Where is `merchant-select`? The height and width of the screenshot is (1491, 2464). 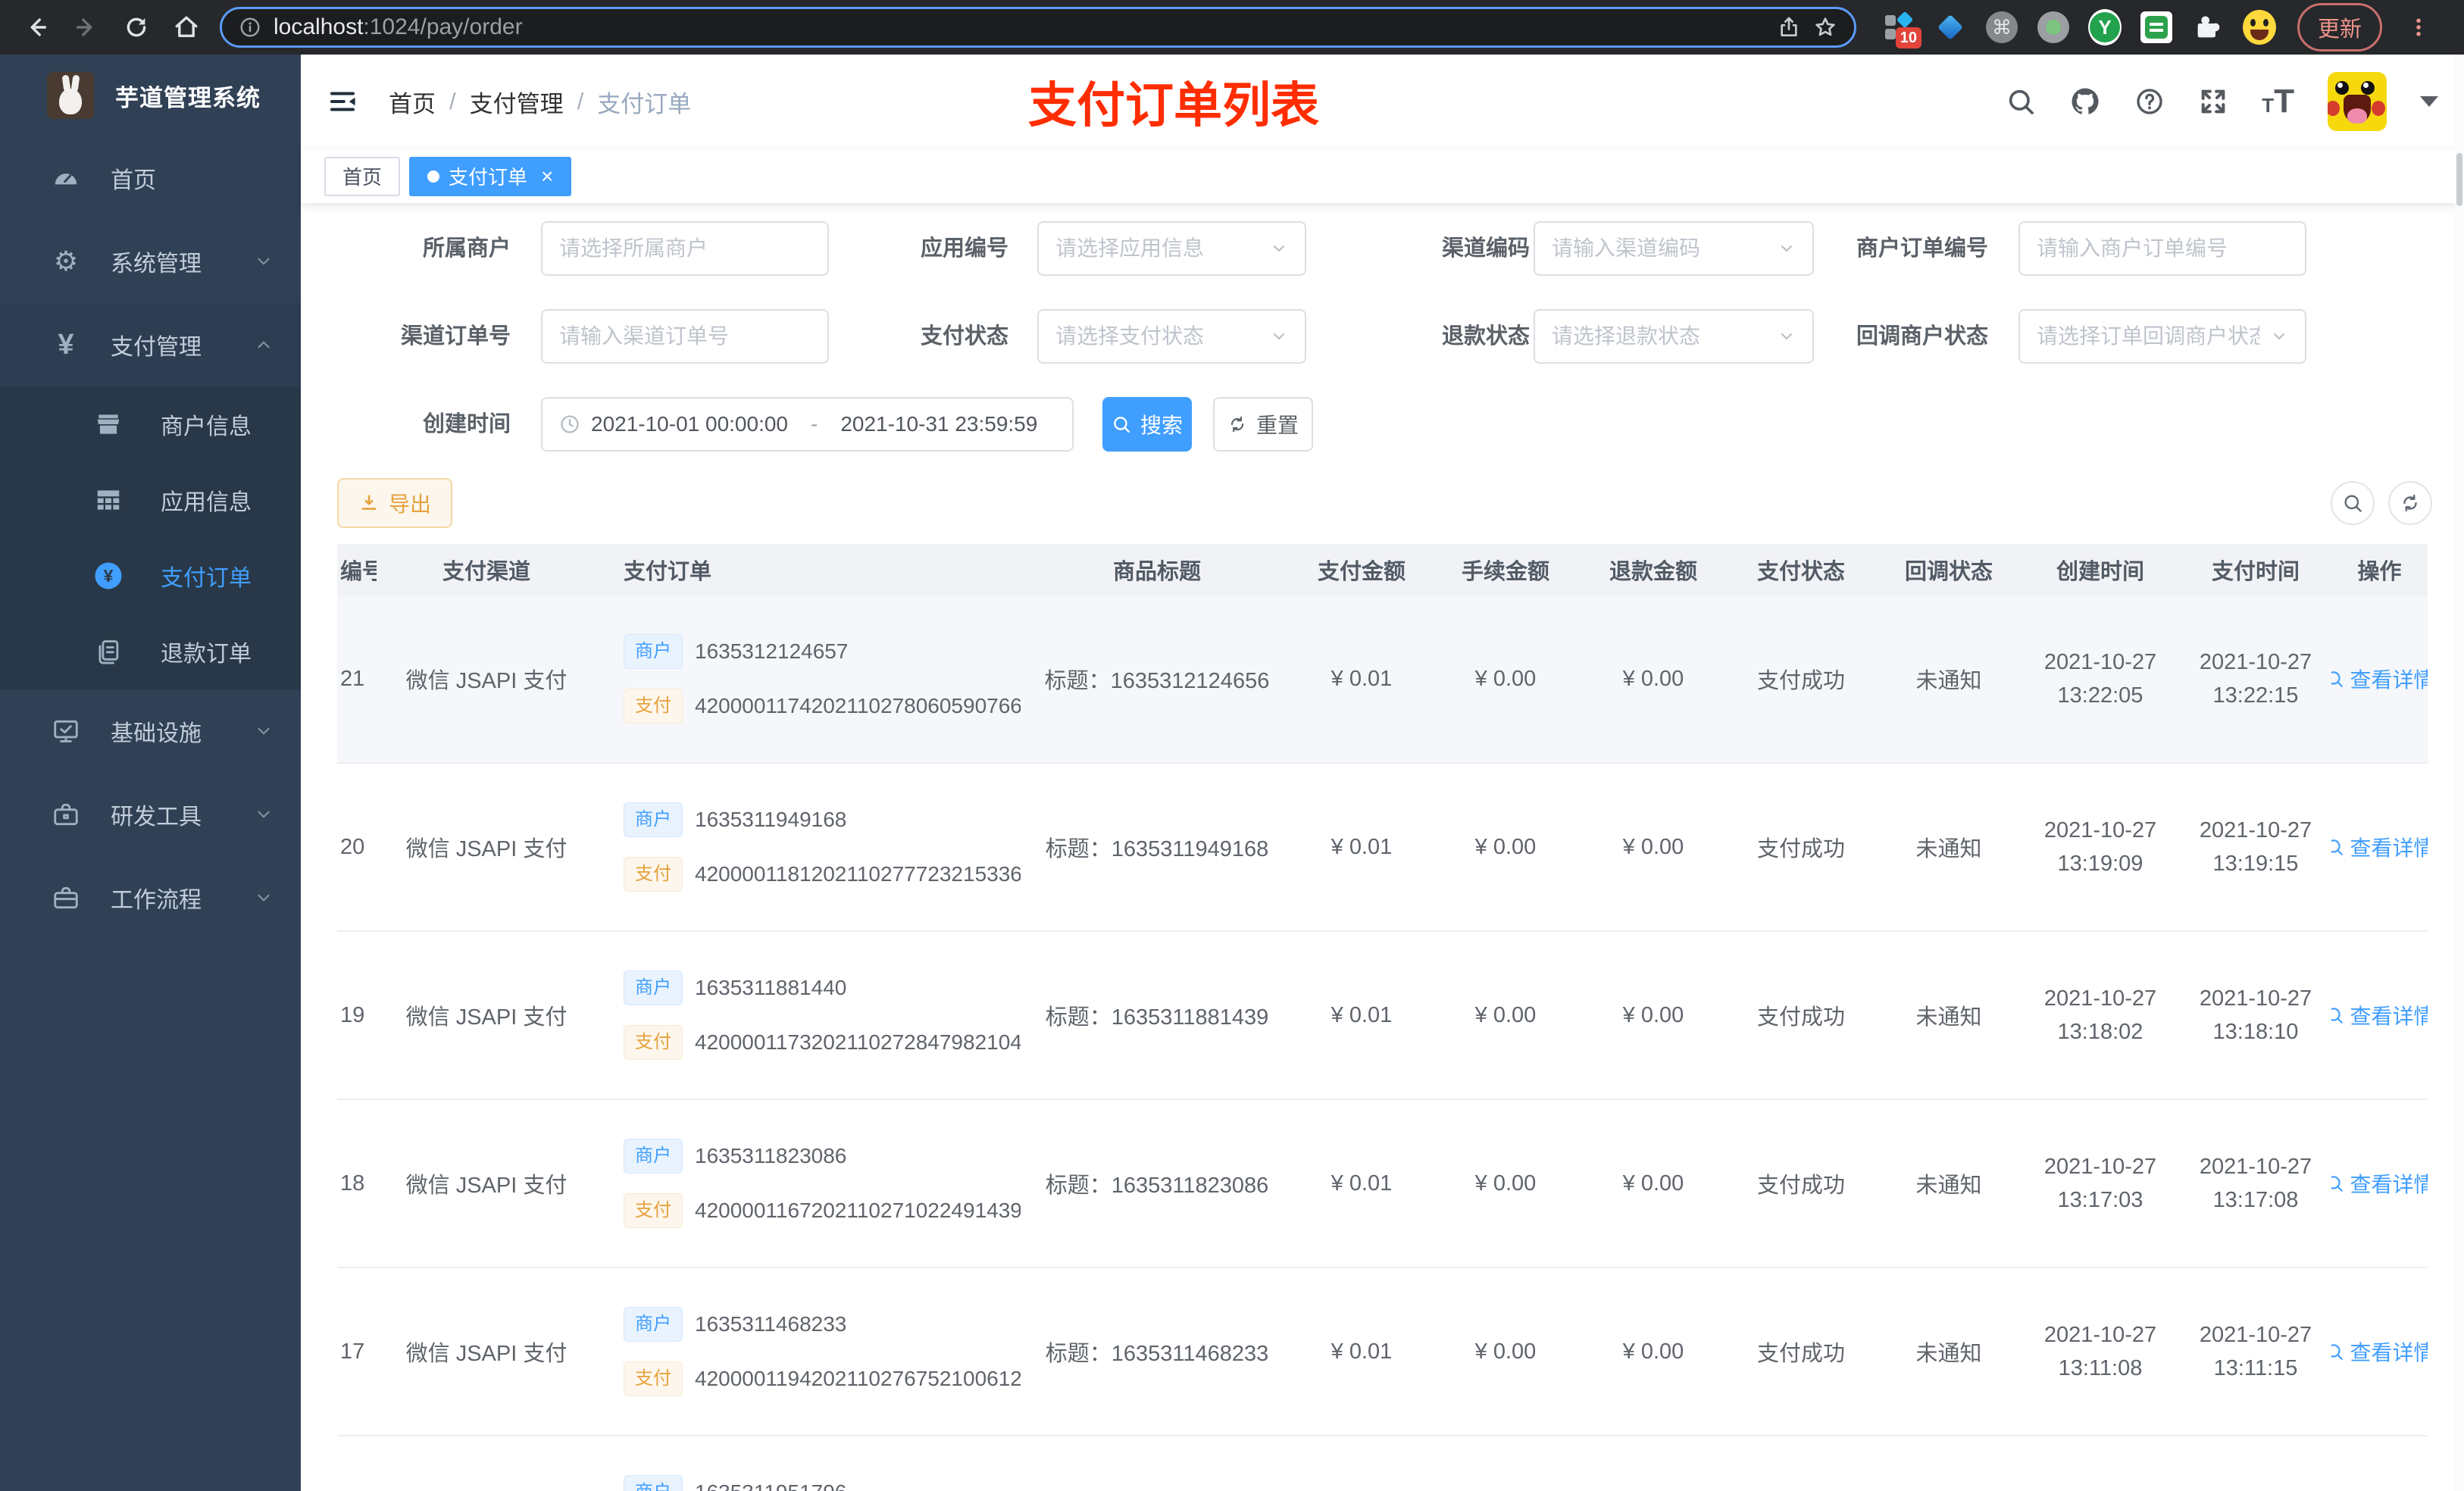
merchant-select is located at coordinates (685, 248).